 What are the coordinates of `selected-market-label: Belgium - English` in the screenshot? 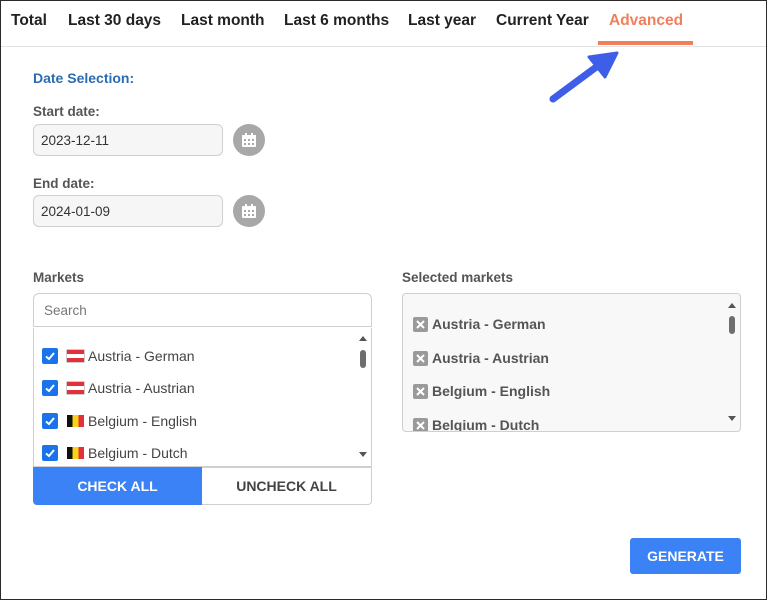 It's located at (491, 391).